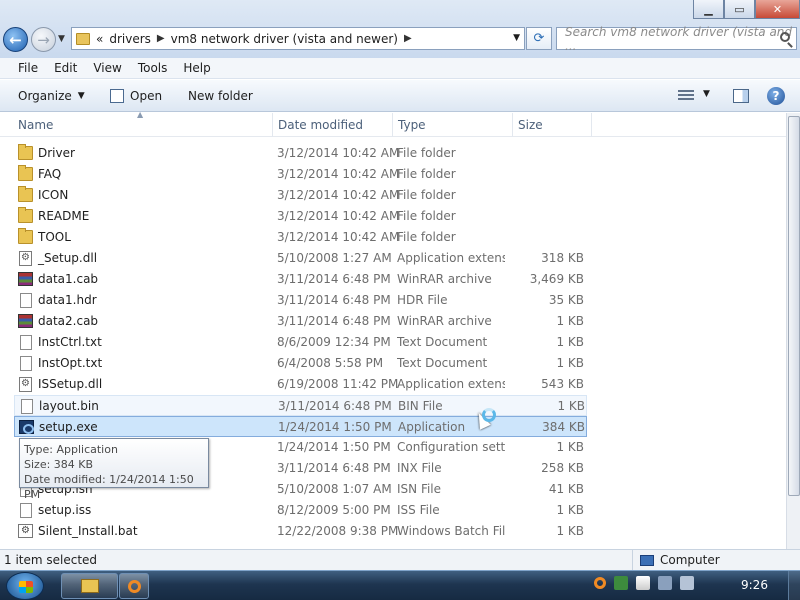 This screenshot has width=800, height=600. I want to click on refresh-button: ⟳, so click(539, 38).